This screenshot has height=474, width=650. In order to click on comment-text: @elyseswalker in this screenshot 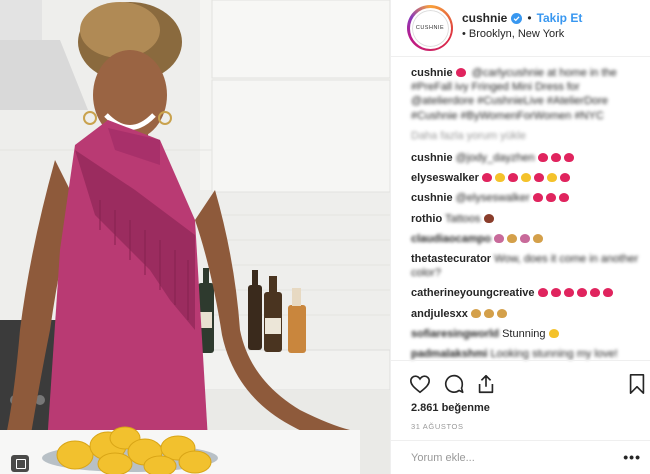, I will do `click(492, 198)`.